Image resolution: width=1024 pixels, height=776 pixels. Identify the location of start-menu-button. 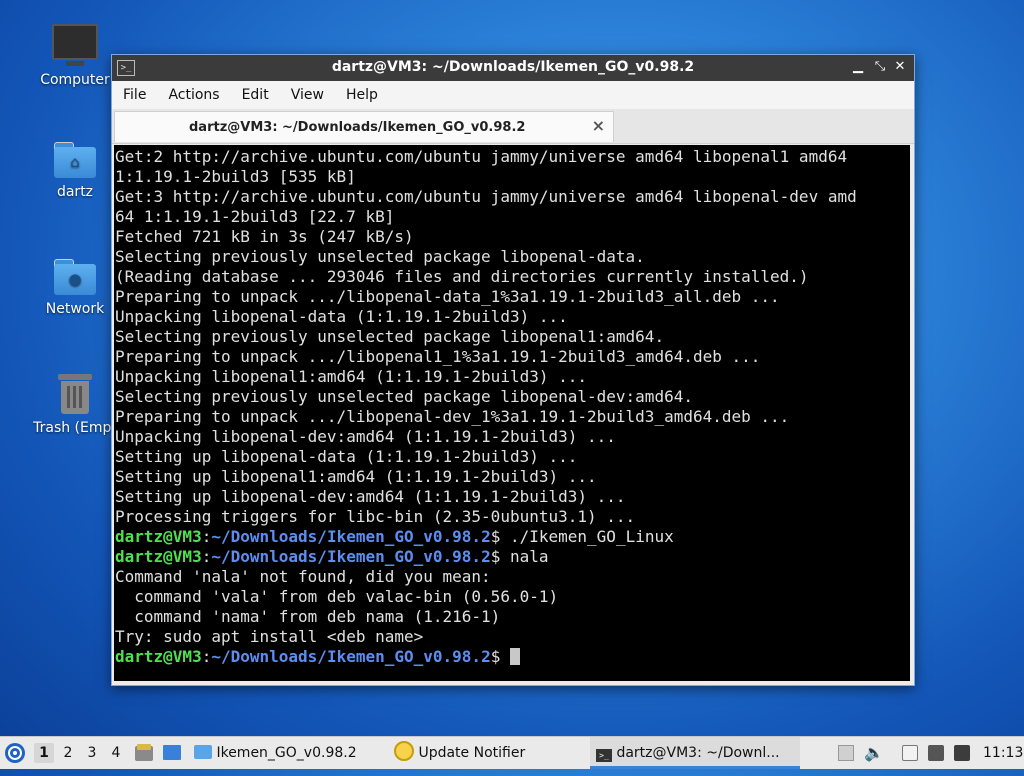
(17, 753).